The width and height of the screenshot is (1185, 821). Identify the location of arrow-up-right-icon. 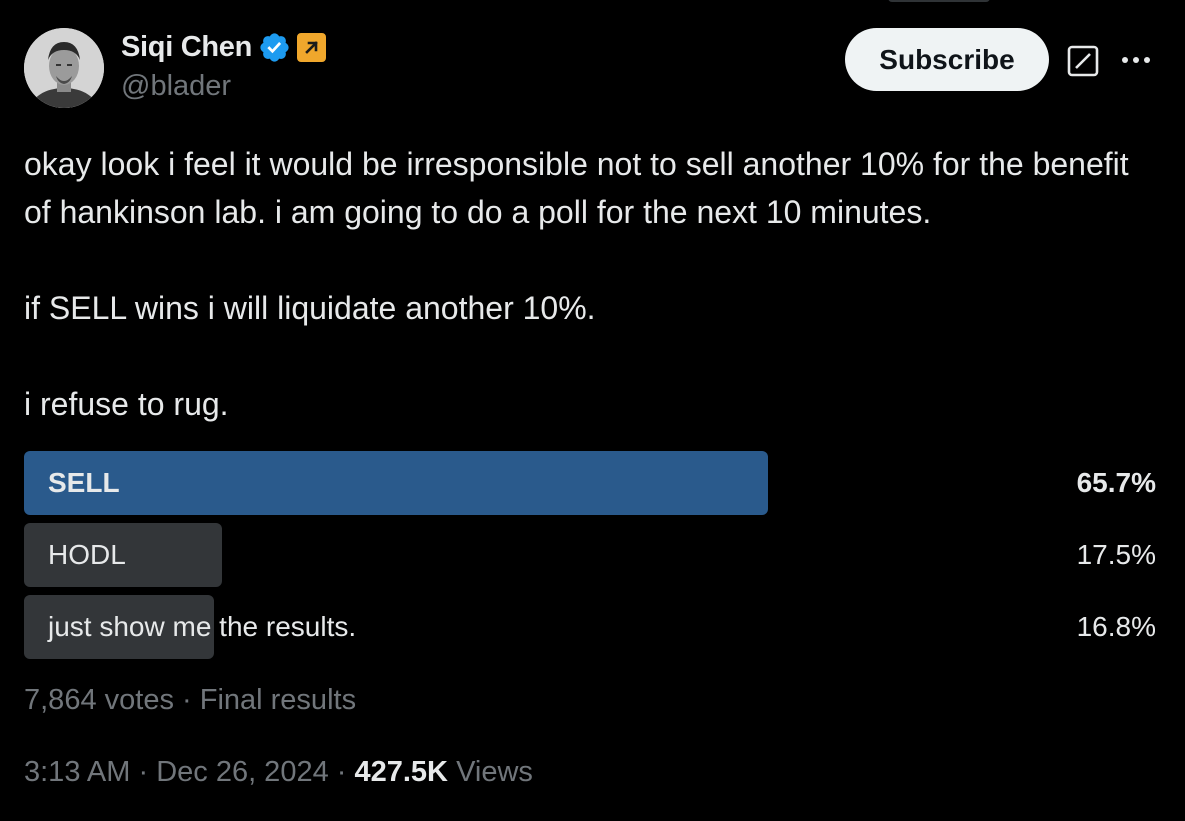
(311, 47).